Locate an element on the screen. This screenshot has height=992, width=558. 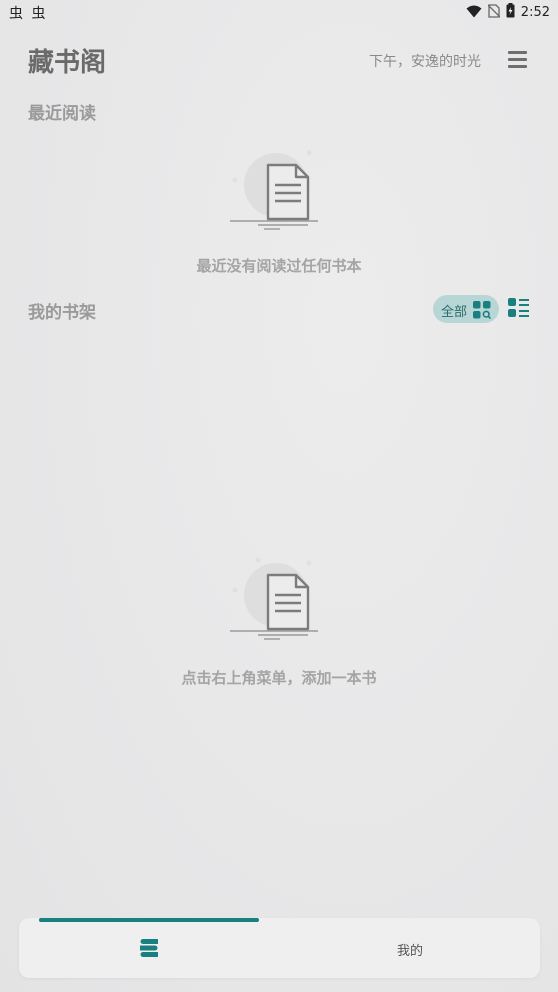
filter-label: 全部 is located at coordinates (454, 312).